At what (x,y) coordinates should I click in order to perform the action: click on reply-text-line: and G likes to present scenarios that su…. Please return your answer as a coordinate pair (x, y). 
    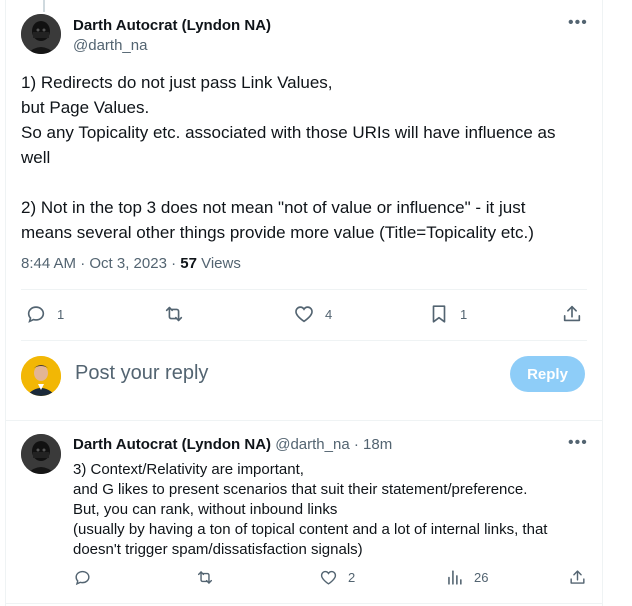
    Looking at the image, I should click on (300, 489).